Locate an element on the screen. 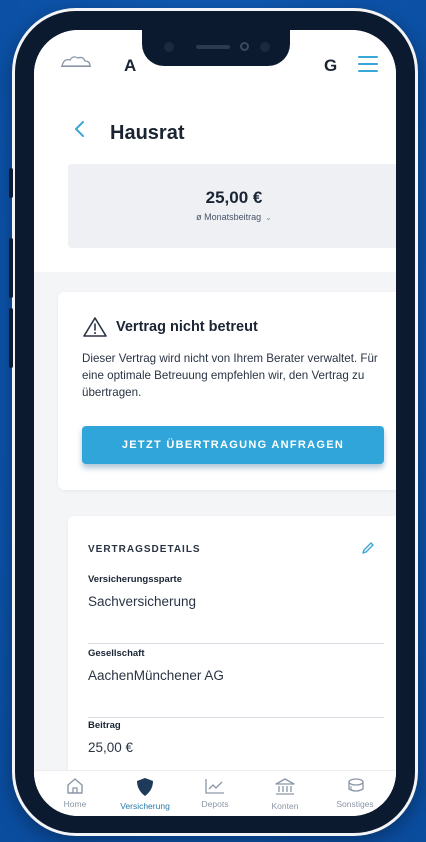 This screenshot has width=426, height=842. field-value: 25,00 € is located at coordinates (111, 747).